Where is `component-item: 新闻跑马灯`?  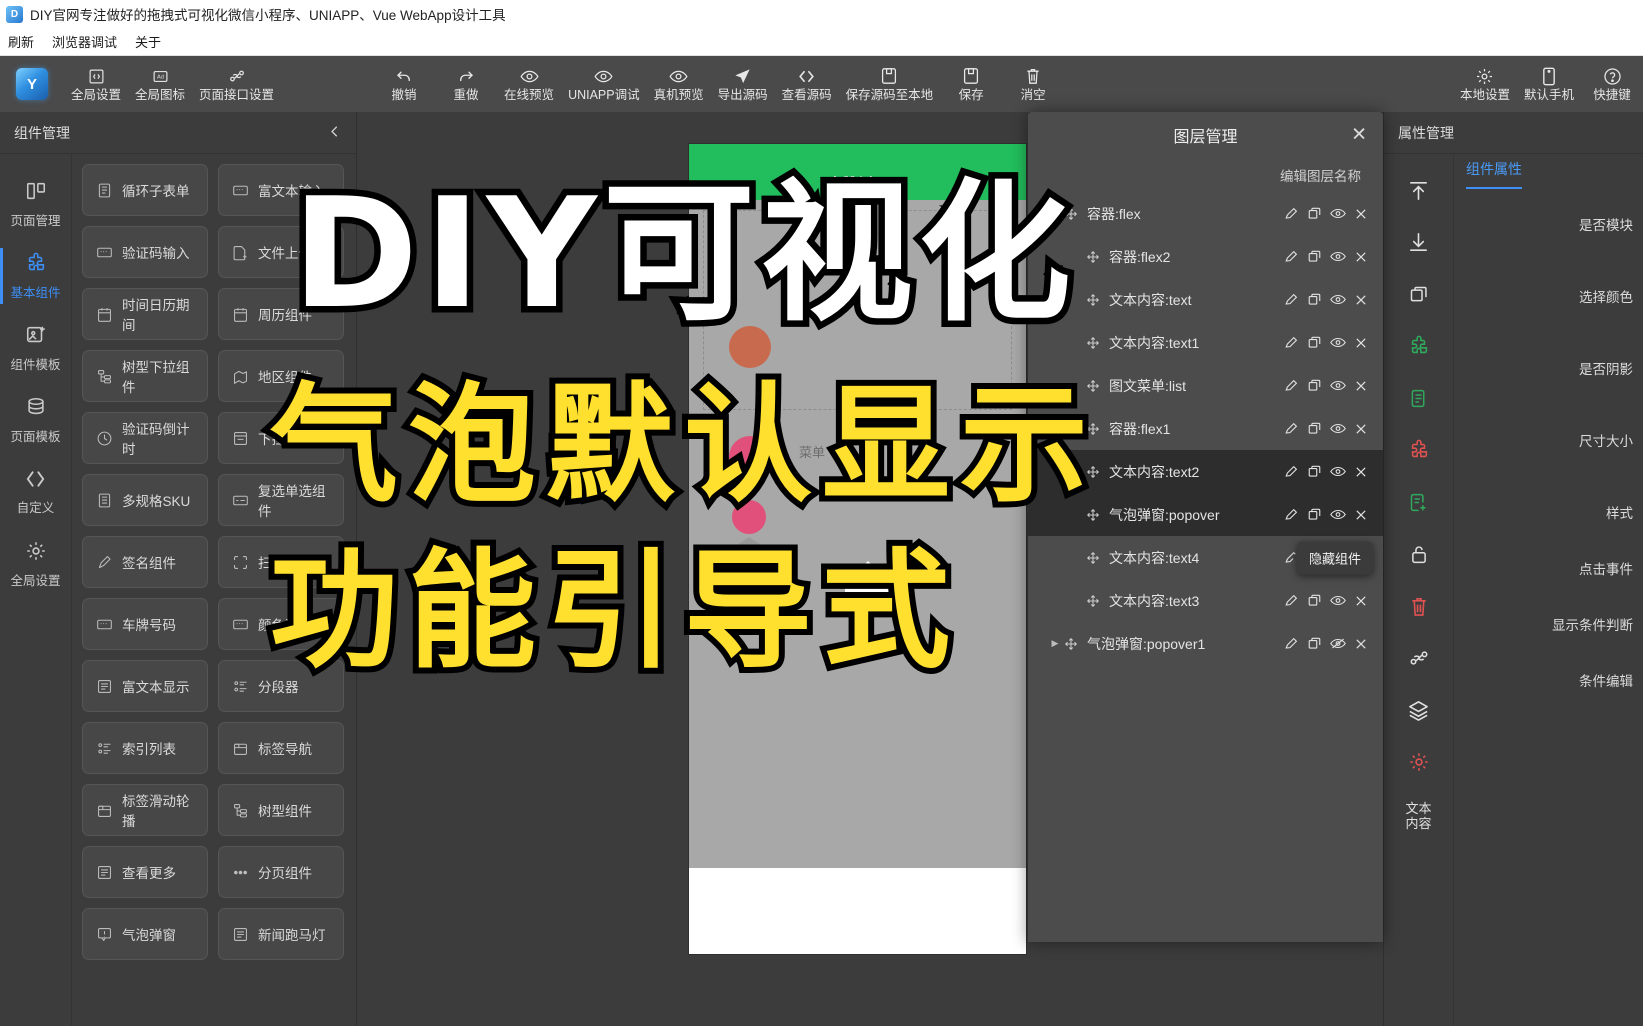
component-item: 新闻跑马灯 is located at coordinates (281, 934).